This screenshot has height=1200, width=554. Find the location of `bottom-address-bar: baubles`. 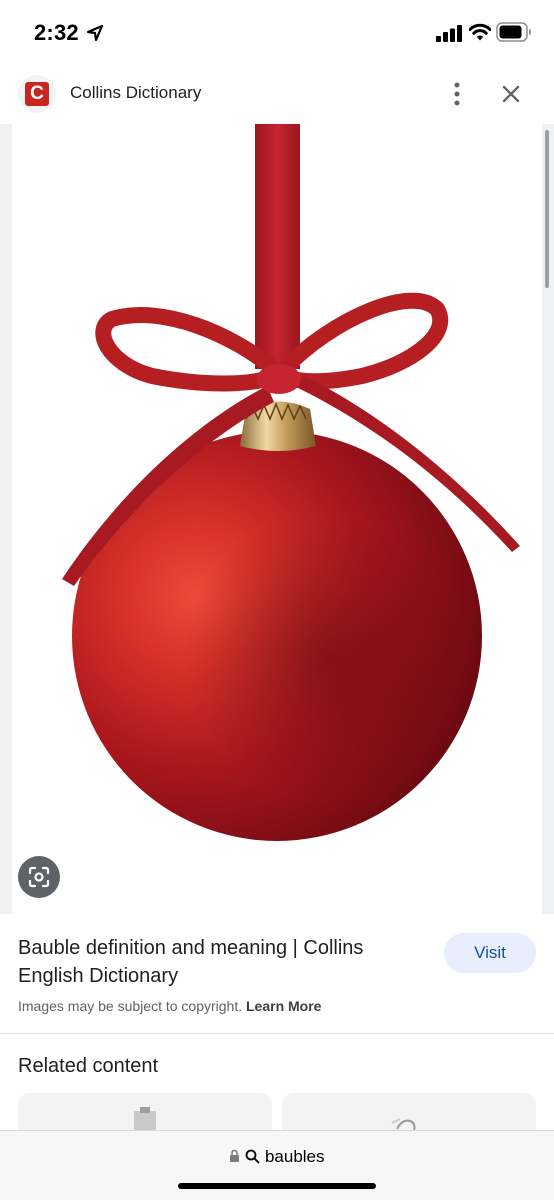

bottom-address-bar: baubles is located at coordinates (277, 1165).